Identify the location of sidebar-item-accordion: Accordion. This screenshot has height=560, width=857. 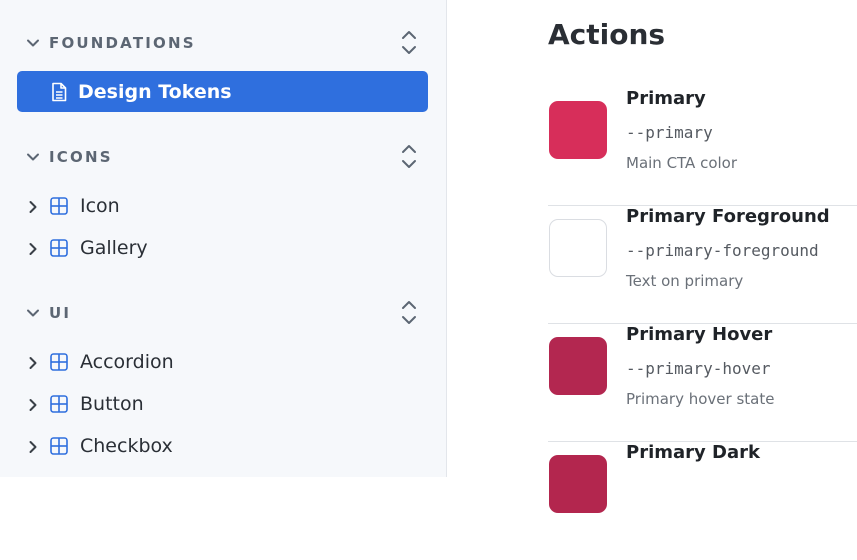
(100, 362).